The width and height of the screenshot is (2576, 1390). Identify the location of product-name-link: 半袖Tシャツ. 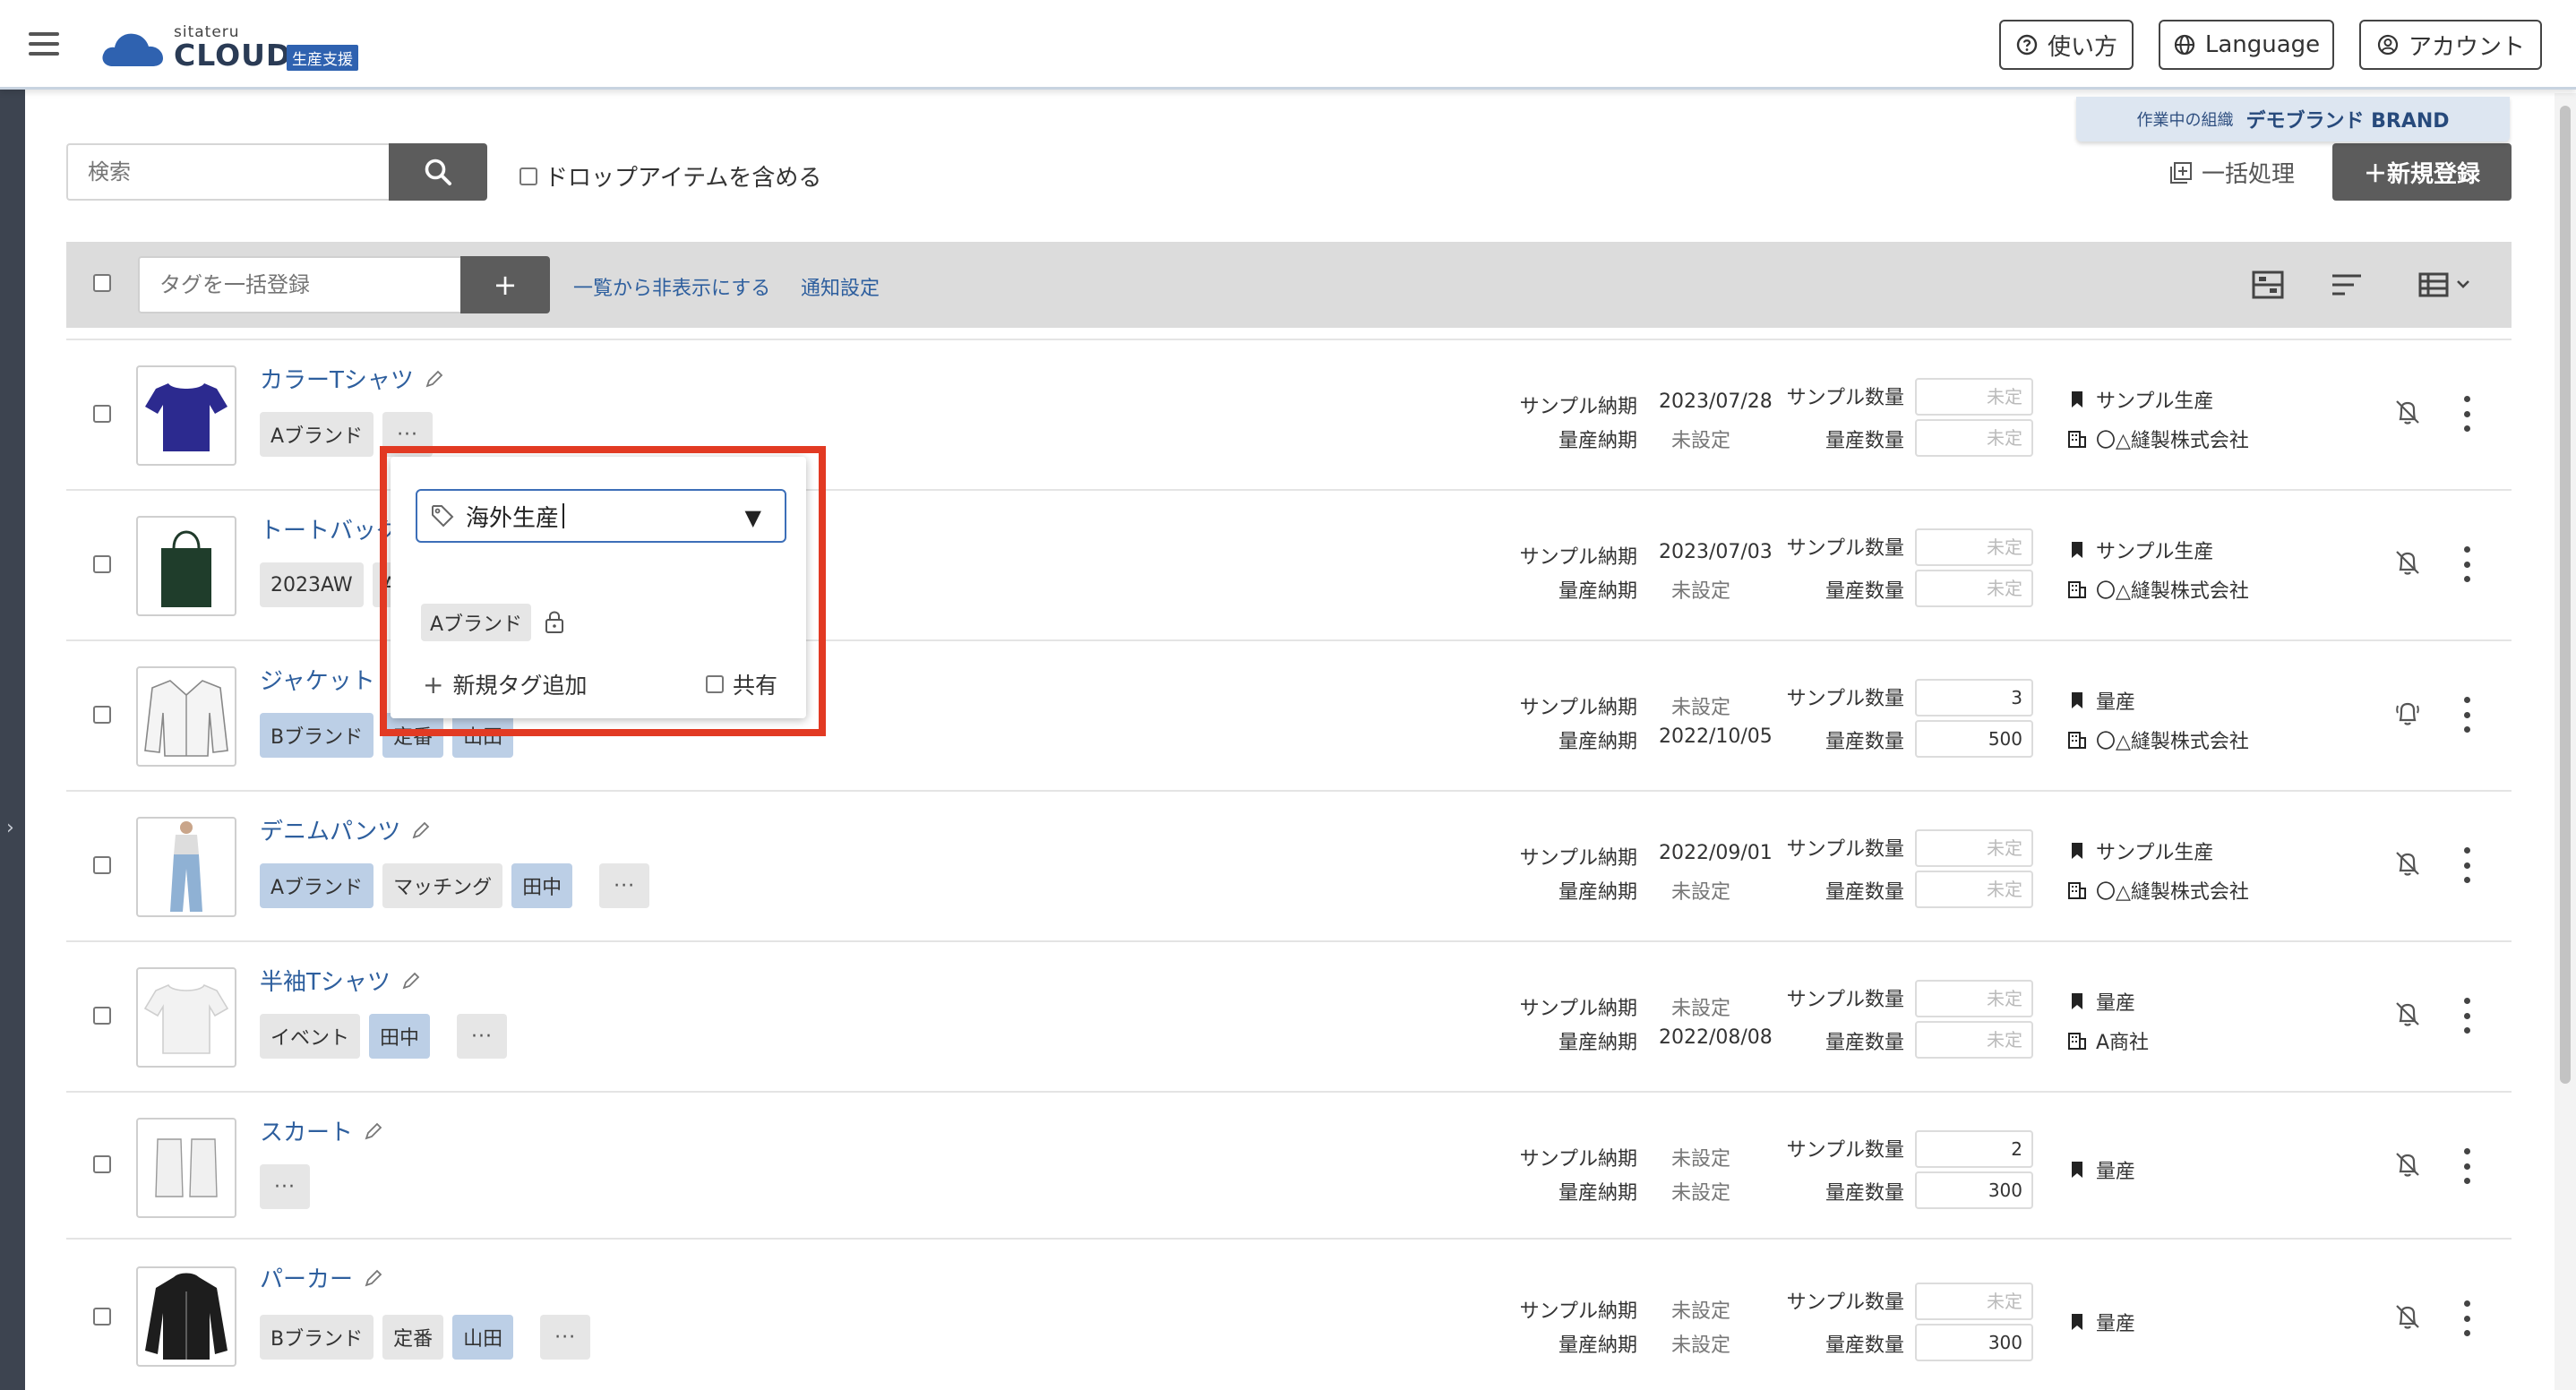
(340, 981).